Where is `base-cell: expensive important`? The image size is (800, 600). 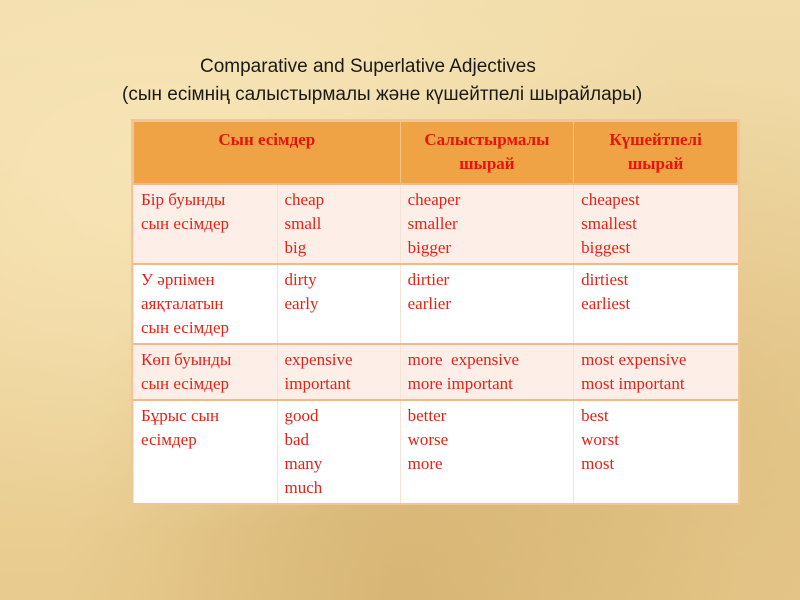 base-cell: expensive important is located at coordinates (338, 371).